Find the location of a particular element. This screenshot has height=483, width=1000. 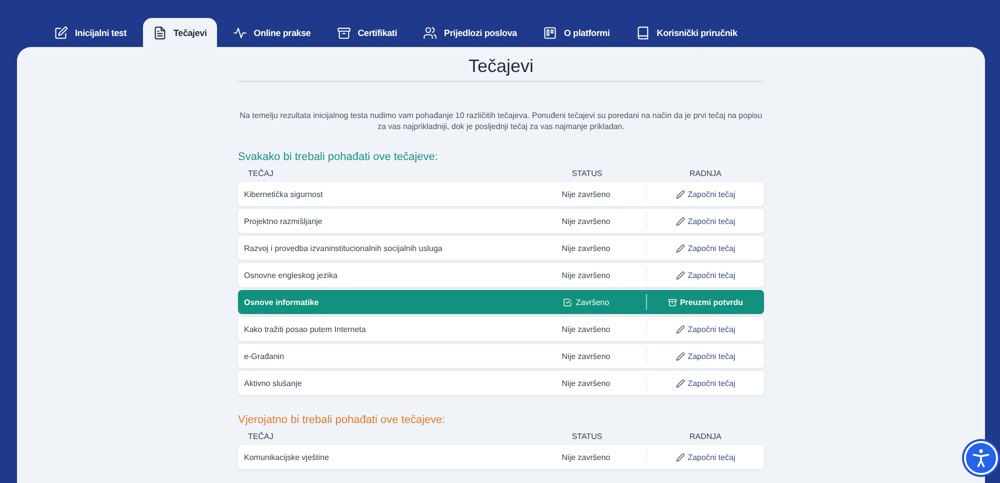

course-name: Kako tražiti posao putem Interneta is located at coordinates (305, 329).